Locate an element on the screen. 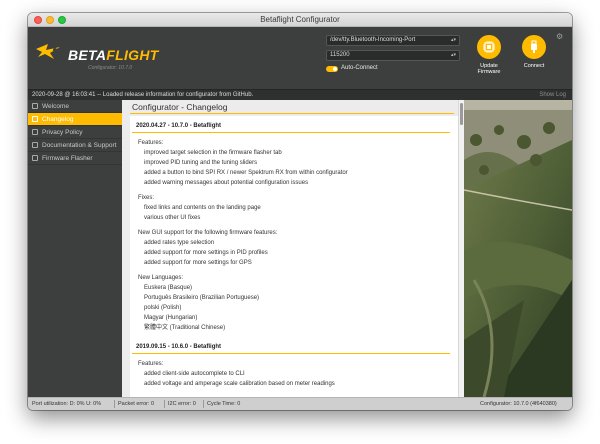 This screenshot has height=444, width=600. auto-connect-toggle is located at coordinates (332, 69).